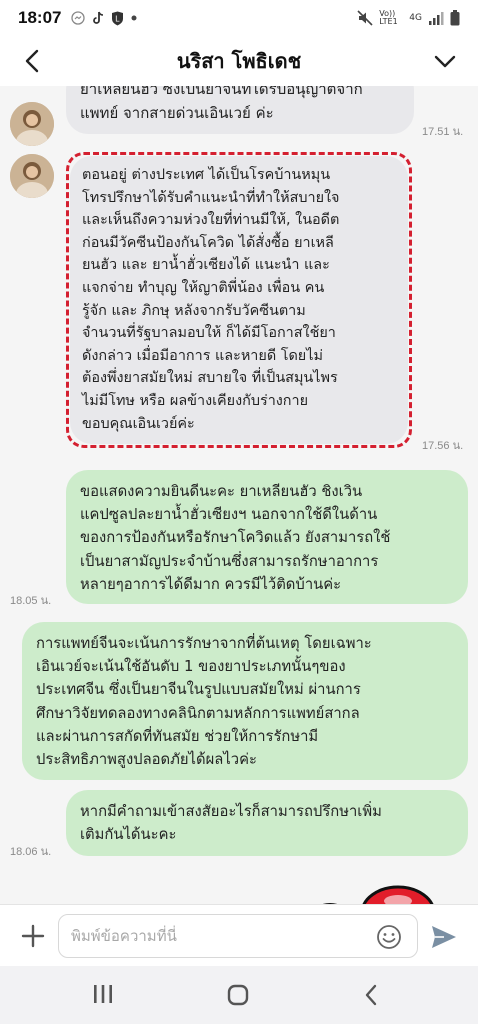 The width and height of the screenshot is (478, 1024). Describe the element at coordinates (33, 61) in the screenshot. I see `back-arrow-icon` at that location.